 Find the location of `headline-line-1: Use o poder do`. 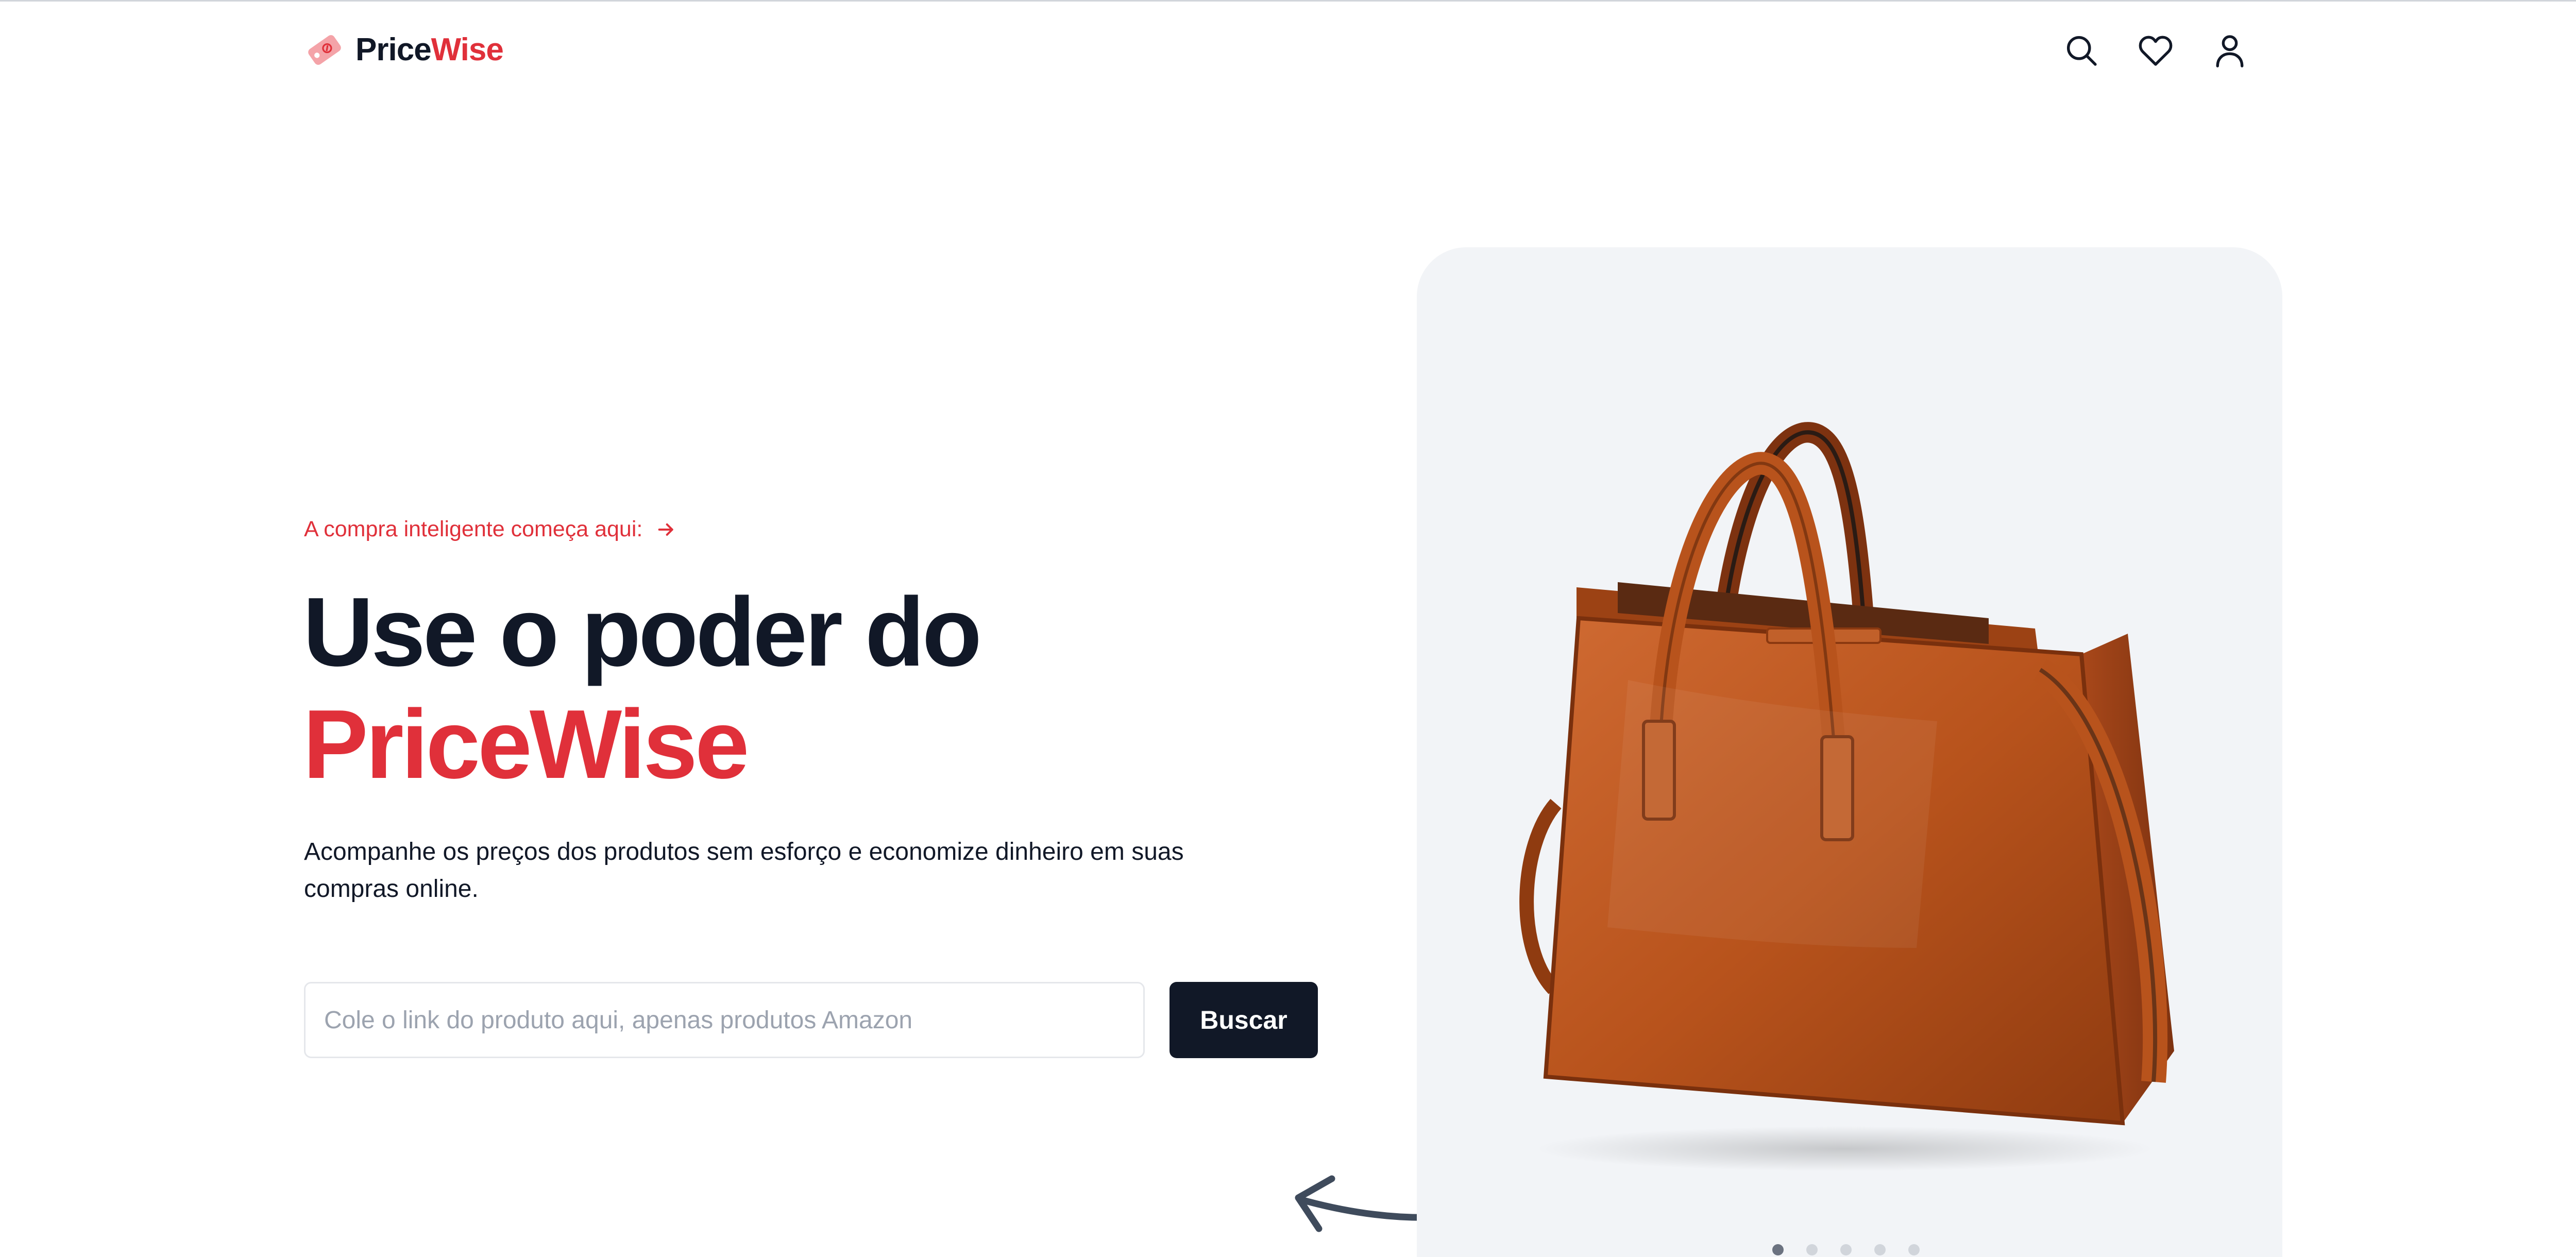

headline-line-1: Use o poder do is located at coordinates (642, 632).